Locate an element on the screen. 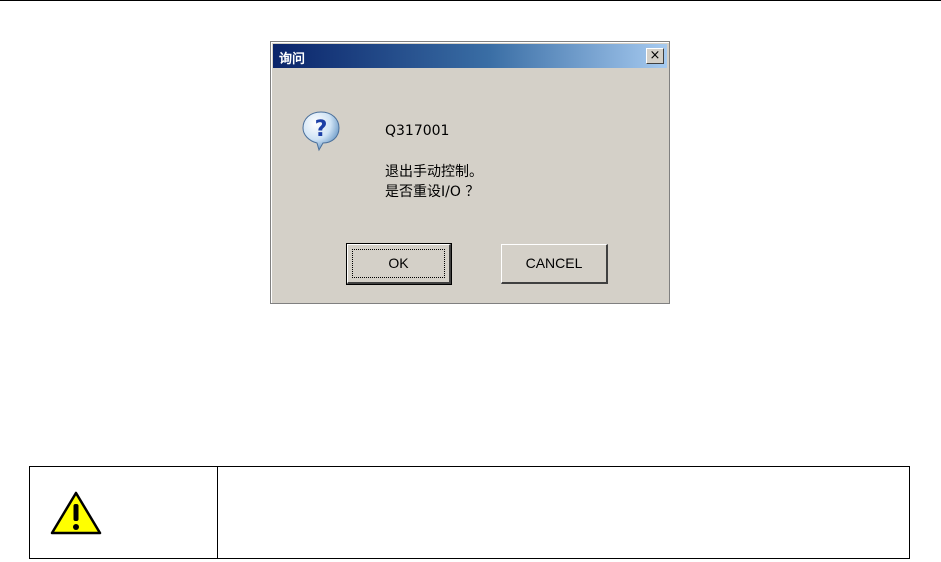 The image size is (941, 562). cancel-button: CANCEL is located at coordinates (554, 264).